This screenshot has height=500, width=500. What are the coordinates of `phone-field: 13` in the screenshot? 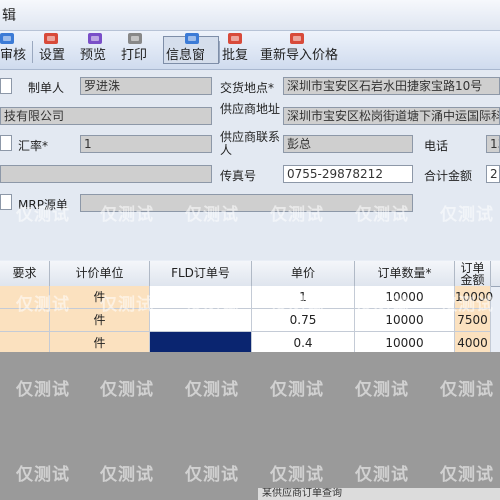 It's located at (493, 144).